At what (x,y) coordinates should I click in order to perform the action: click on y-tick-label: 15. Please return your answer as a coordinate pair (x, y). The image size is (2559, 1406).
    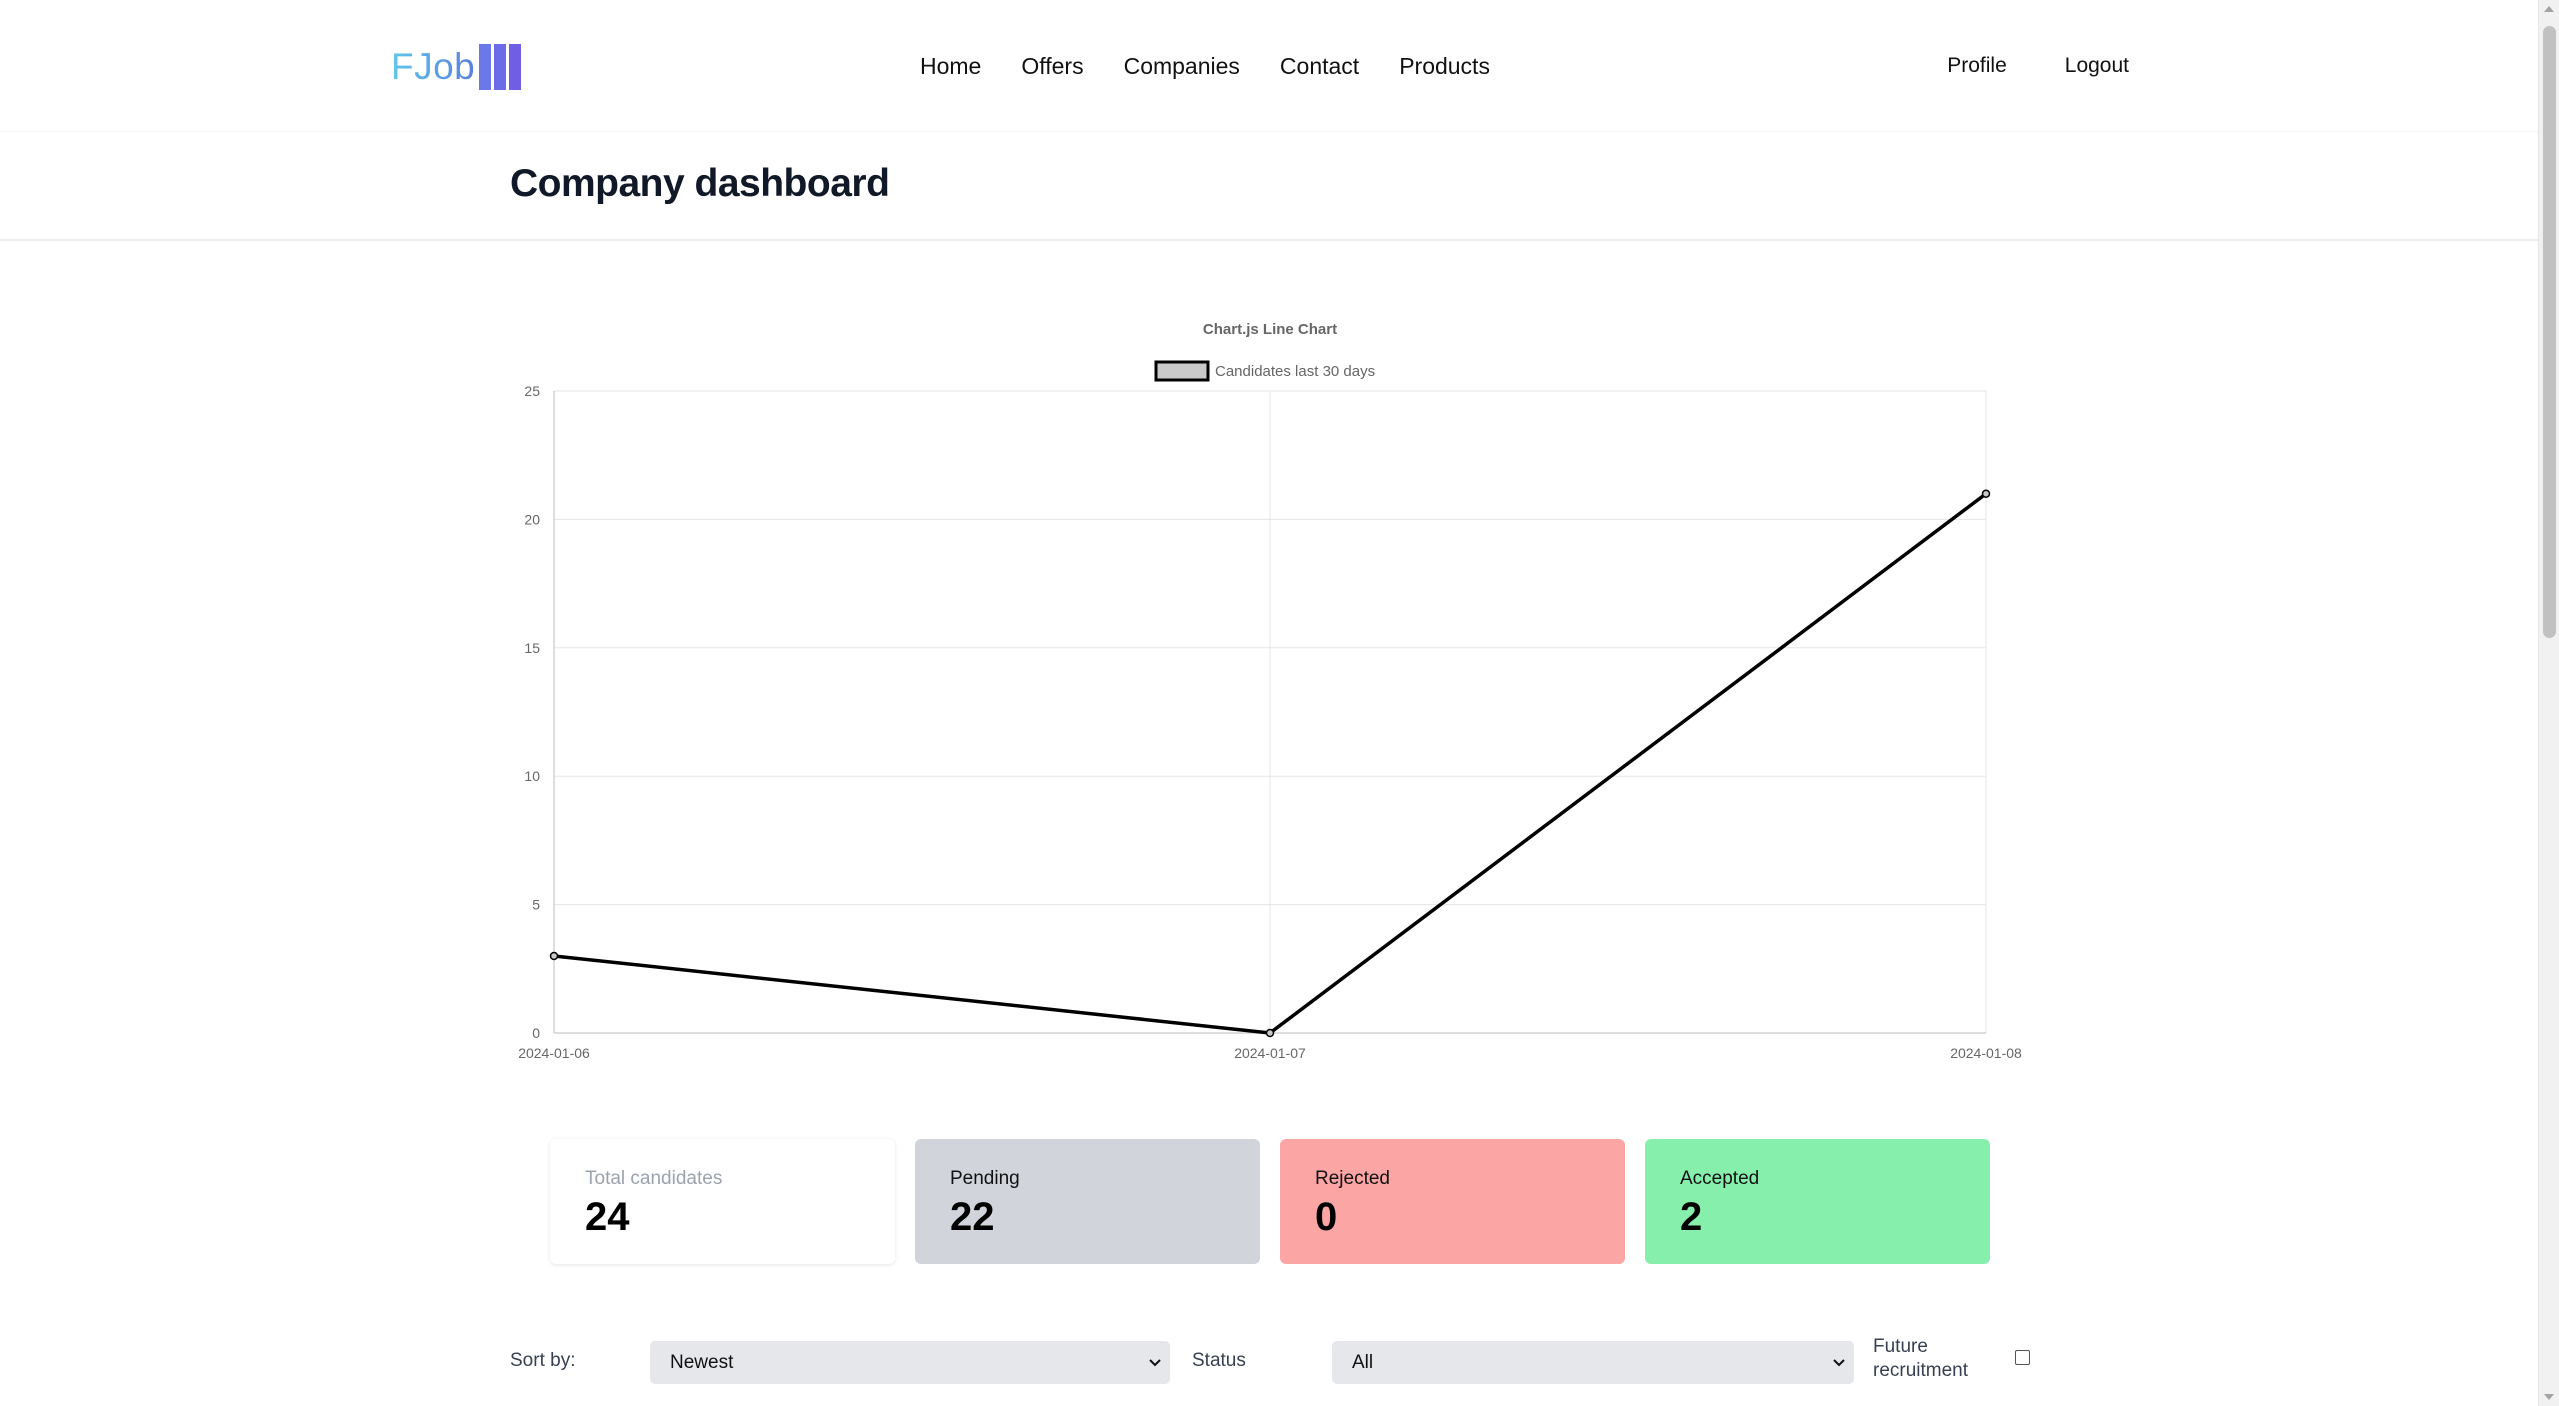
    Looking at the image, I should click on (532, 648).